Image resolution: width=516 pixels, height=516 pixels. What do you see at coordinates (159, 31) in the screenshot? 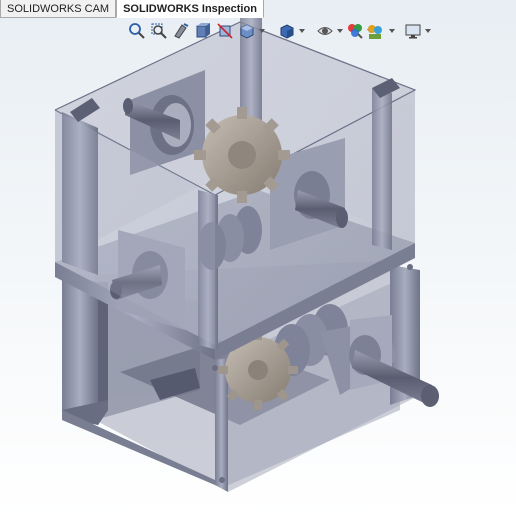
I see `zoom-to-area-icon` at bounding box center [159, 31].